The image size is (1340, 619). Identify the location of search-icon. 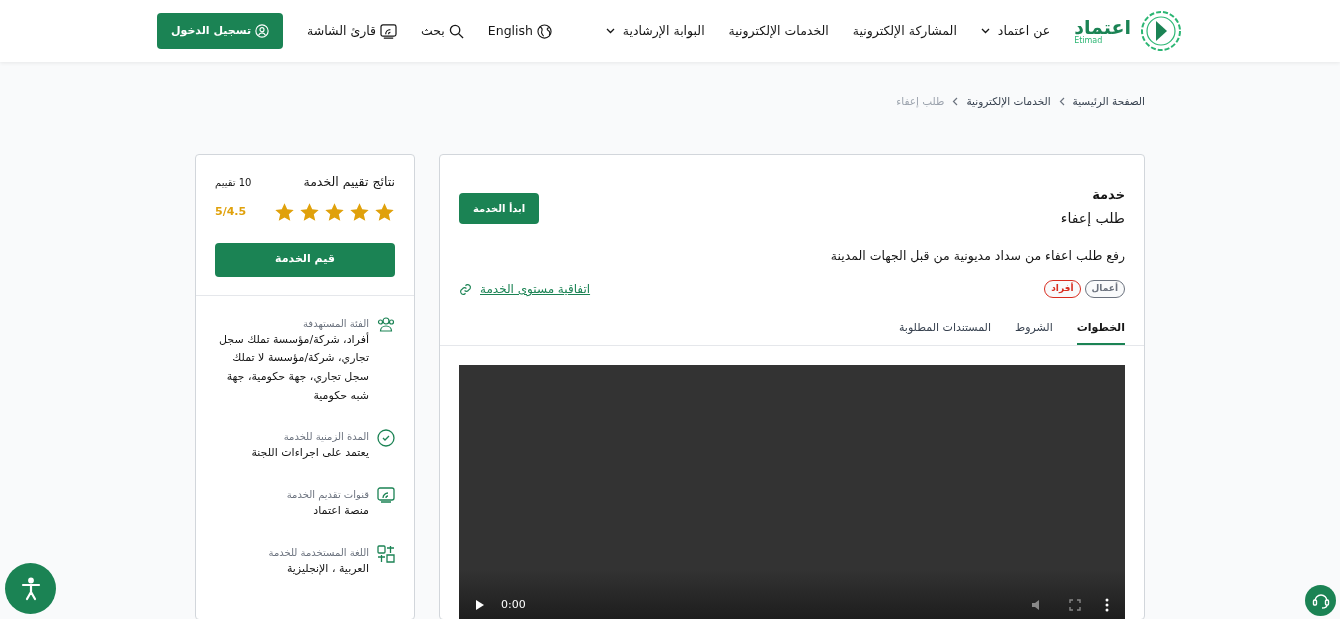
(456, 31).